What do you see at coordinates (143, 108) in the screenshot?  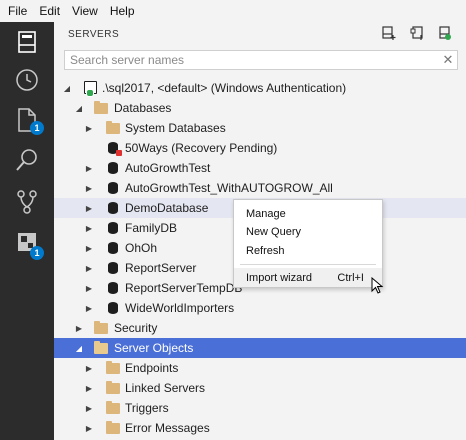 I see `databases-label: Databases` at bounding box center [143, 108].